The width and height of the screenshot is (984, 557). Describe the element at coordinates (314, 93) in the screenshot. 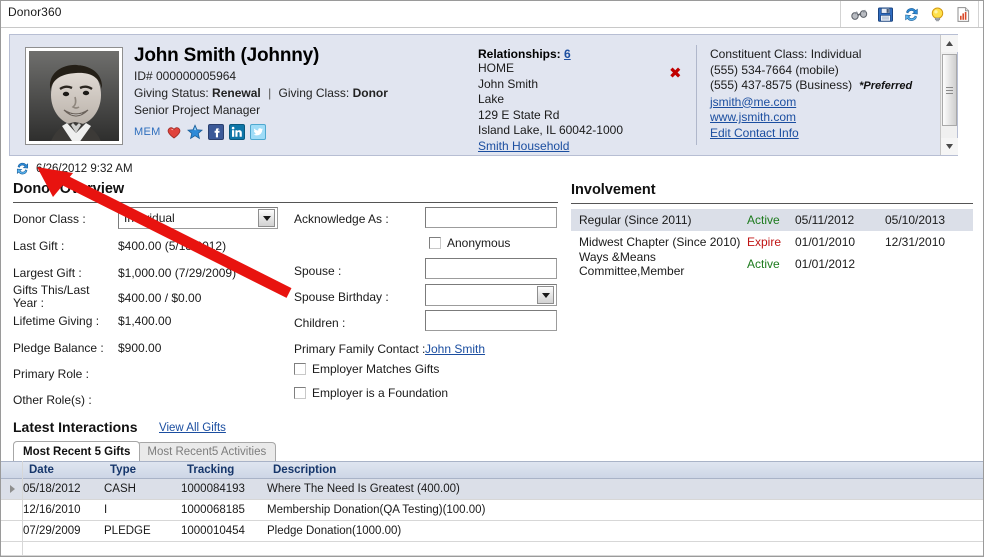

I see `giving-class-label: Giving Class:` at that location.